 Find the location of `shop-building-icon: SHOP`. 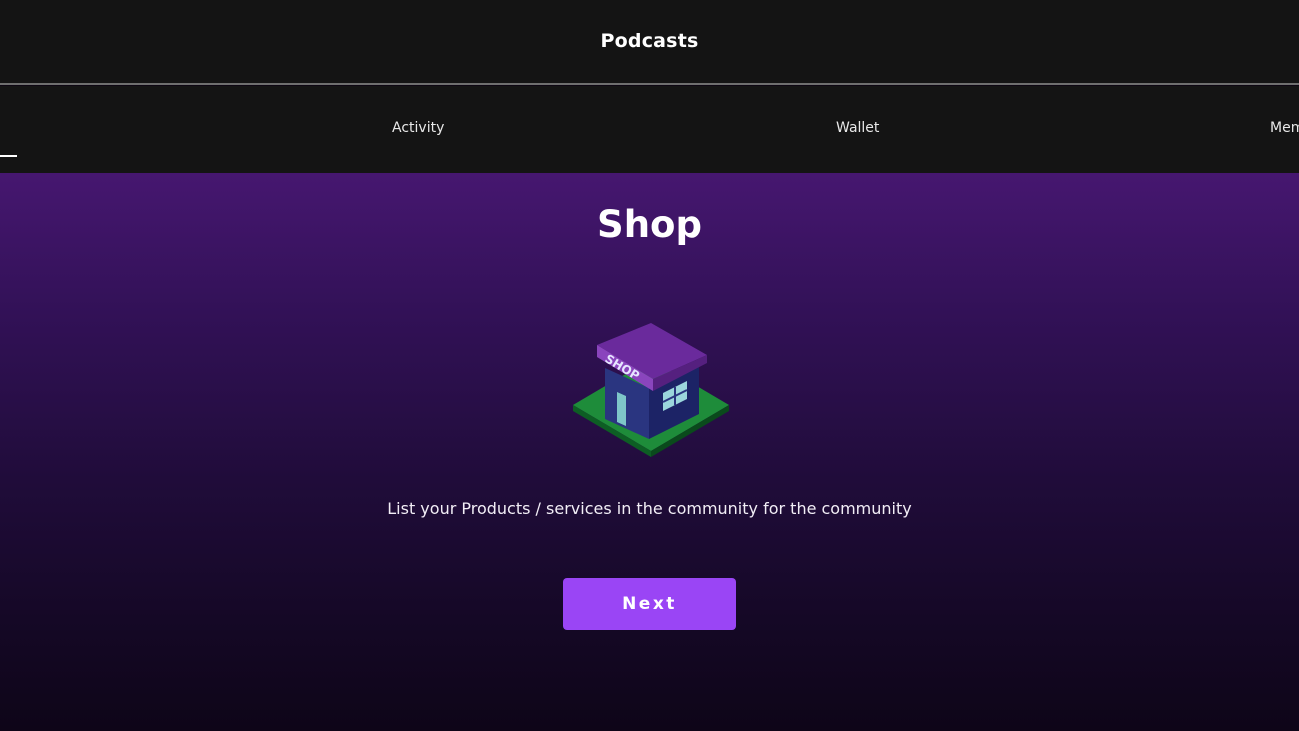

shop-building-icon: SHOP is located at coordinates (651, 390).